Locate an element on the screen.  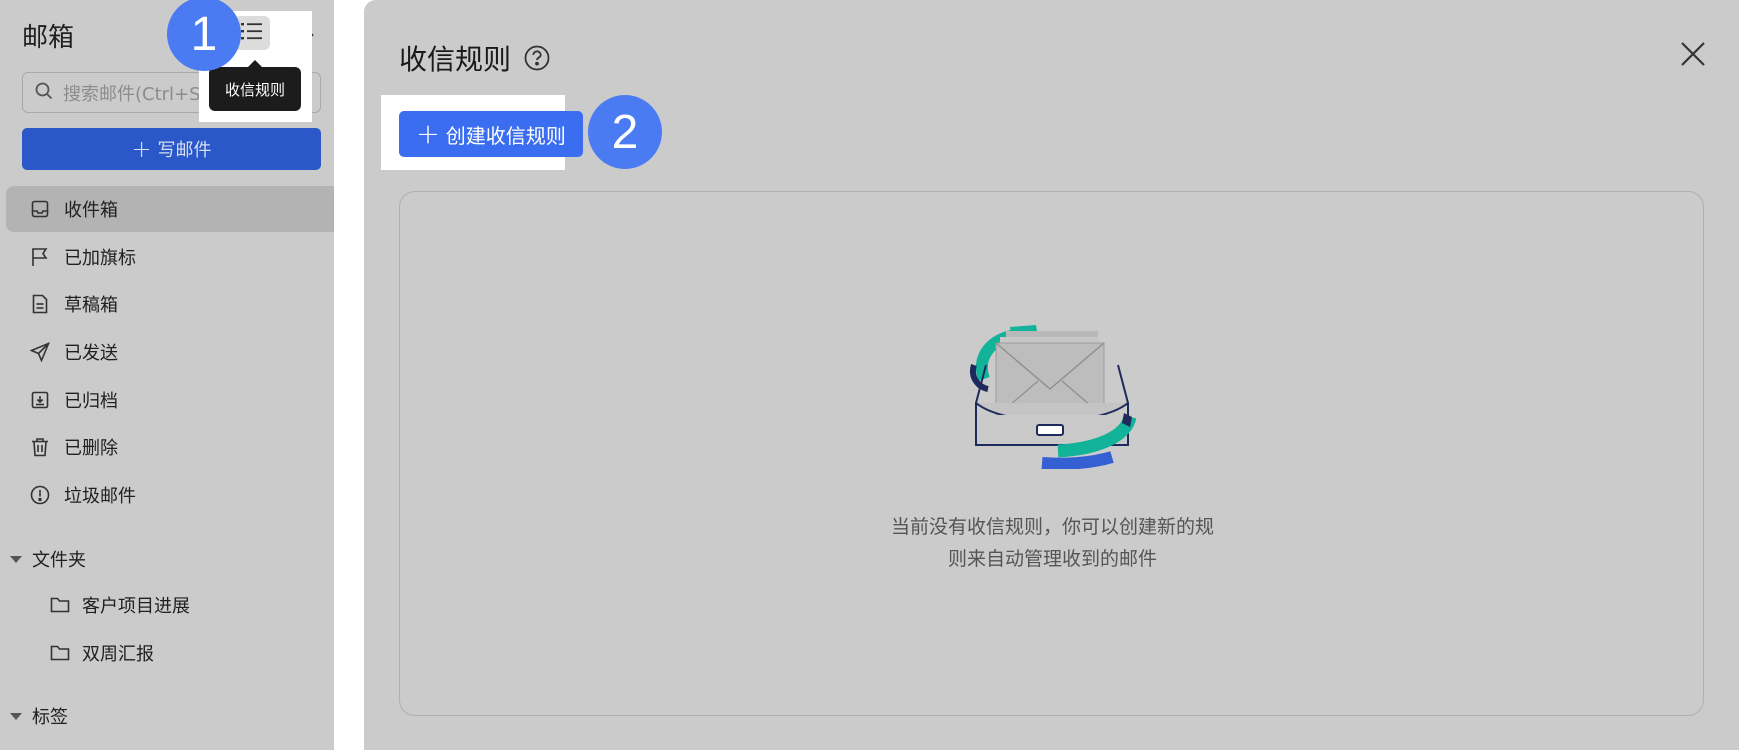
flag-icon is located at coordinates (40, 257).